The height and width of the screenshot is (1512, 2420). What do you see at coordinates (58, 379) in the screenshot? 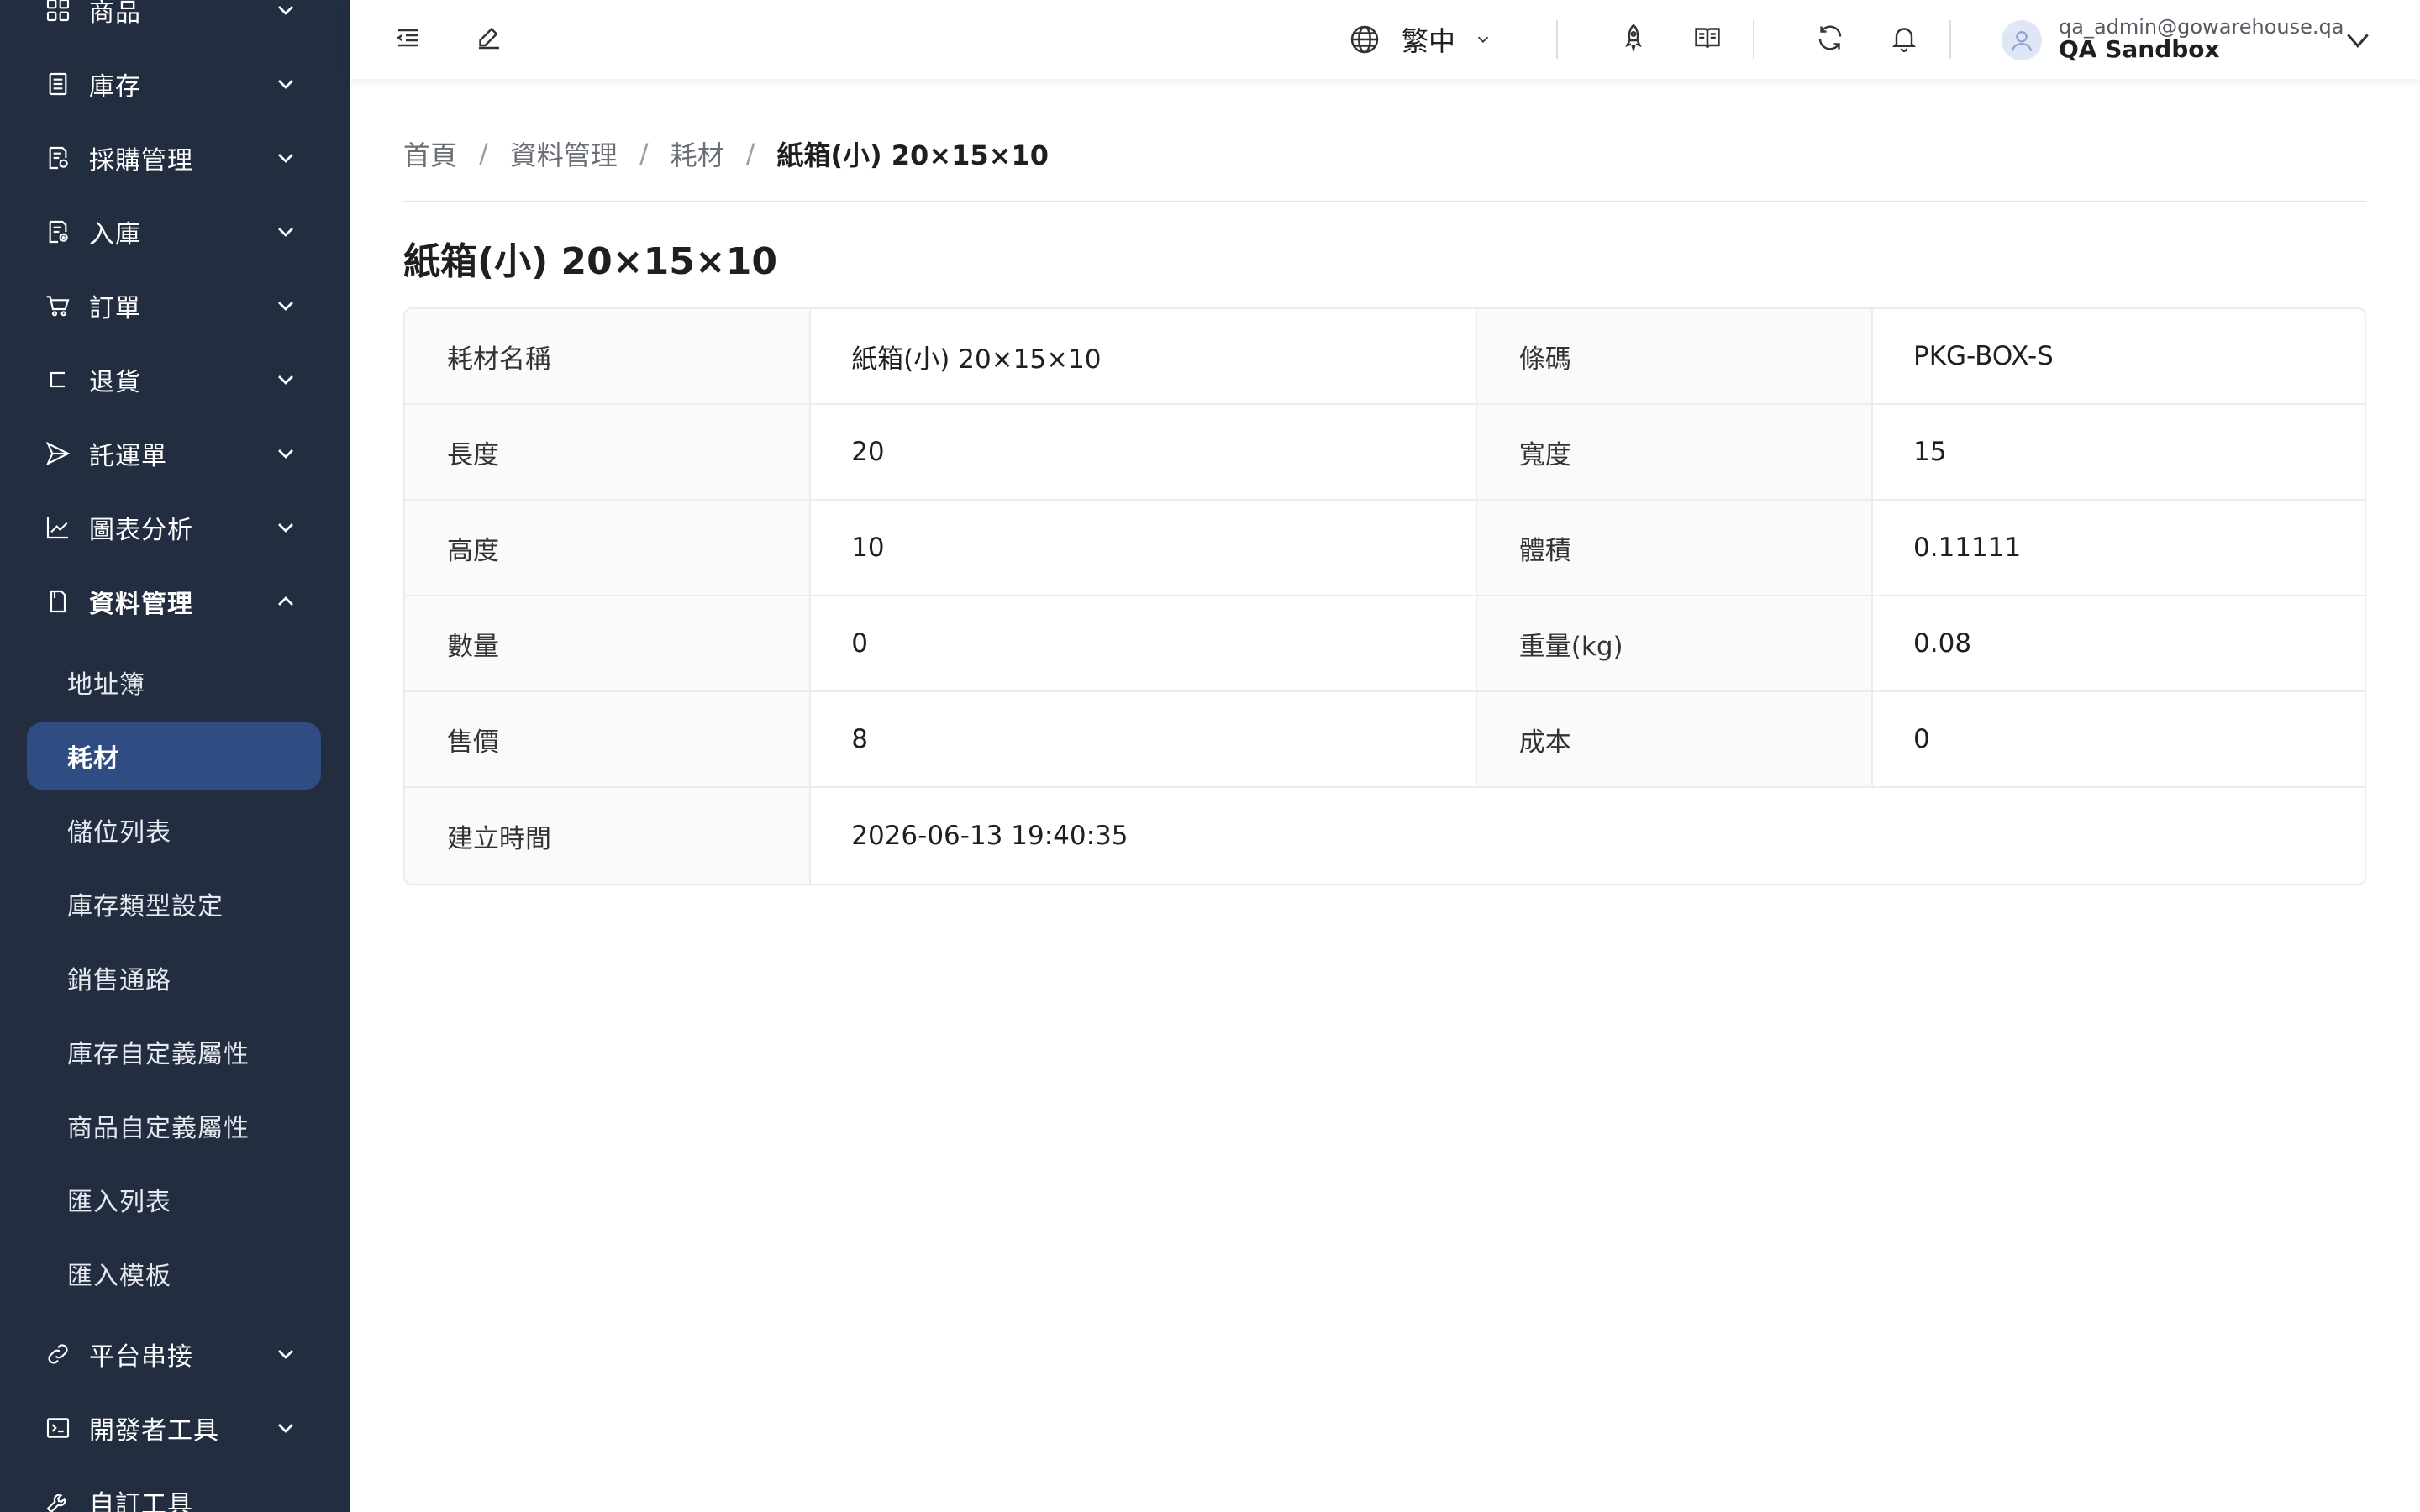
I see `return-icon` at bounding box center [58, 379].